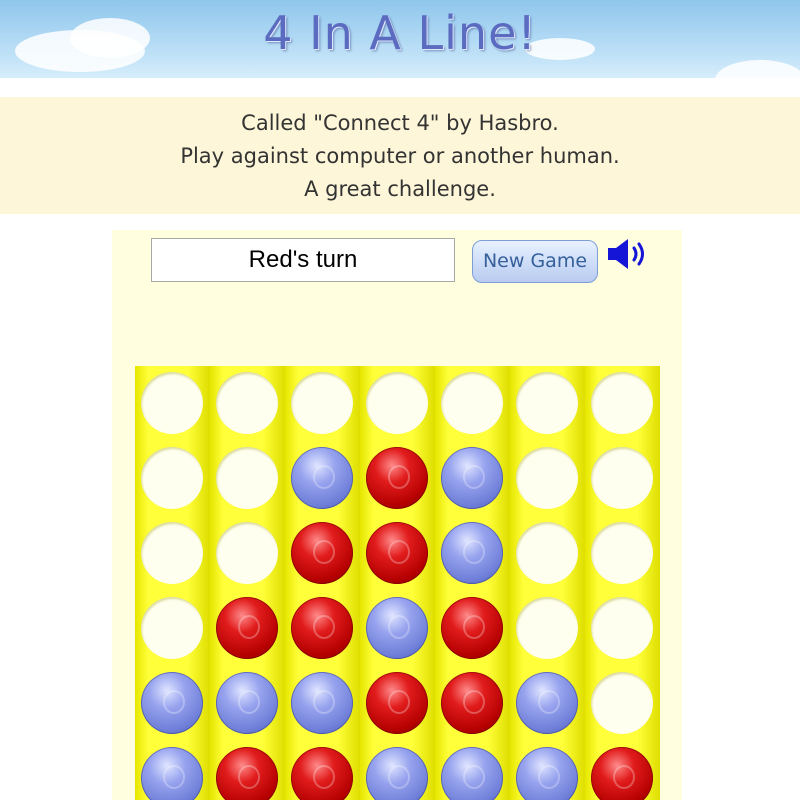 The height and width of the screenshot is (800, 800). Describe the element at coordinates (628, 254) in the screenshot. I see `speaker-icon` at that location.